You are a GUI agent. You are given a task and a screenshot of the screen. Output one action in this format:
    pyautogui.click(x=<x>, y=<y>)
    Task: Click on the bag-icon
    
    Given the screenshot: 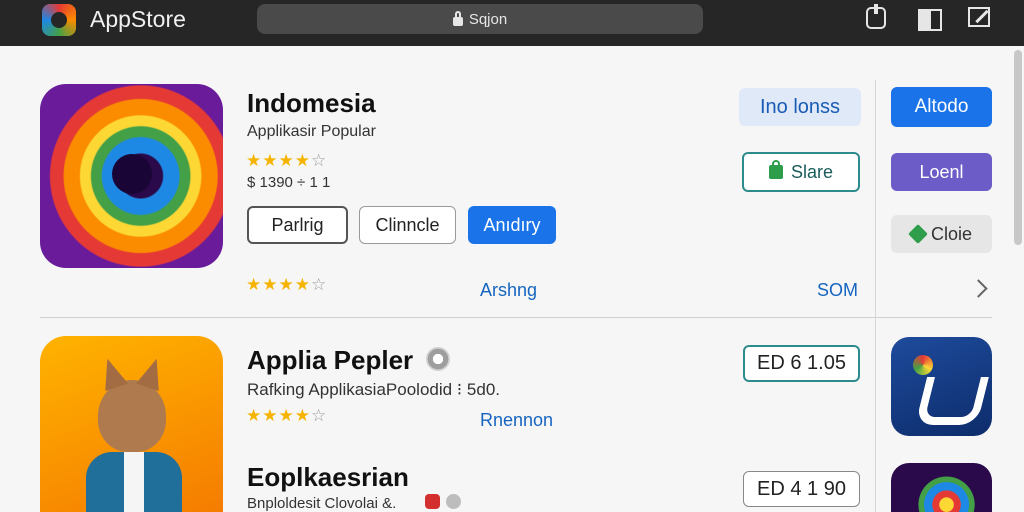 What is the action you would take?
    pyautogui.click(x=775, y=169)
    